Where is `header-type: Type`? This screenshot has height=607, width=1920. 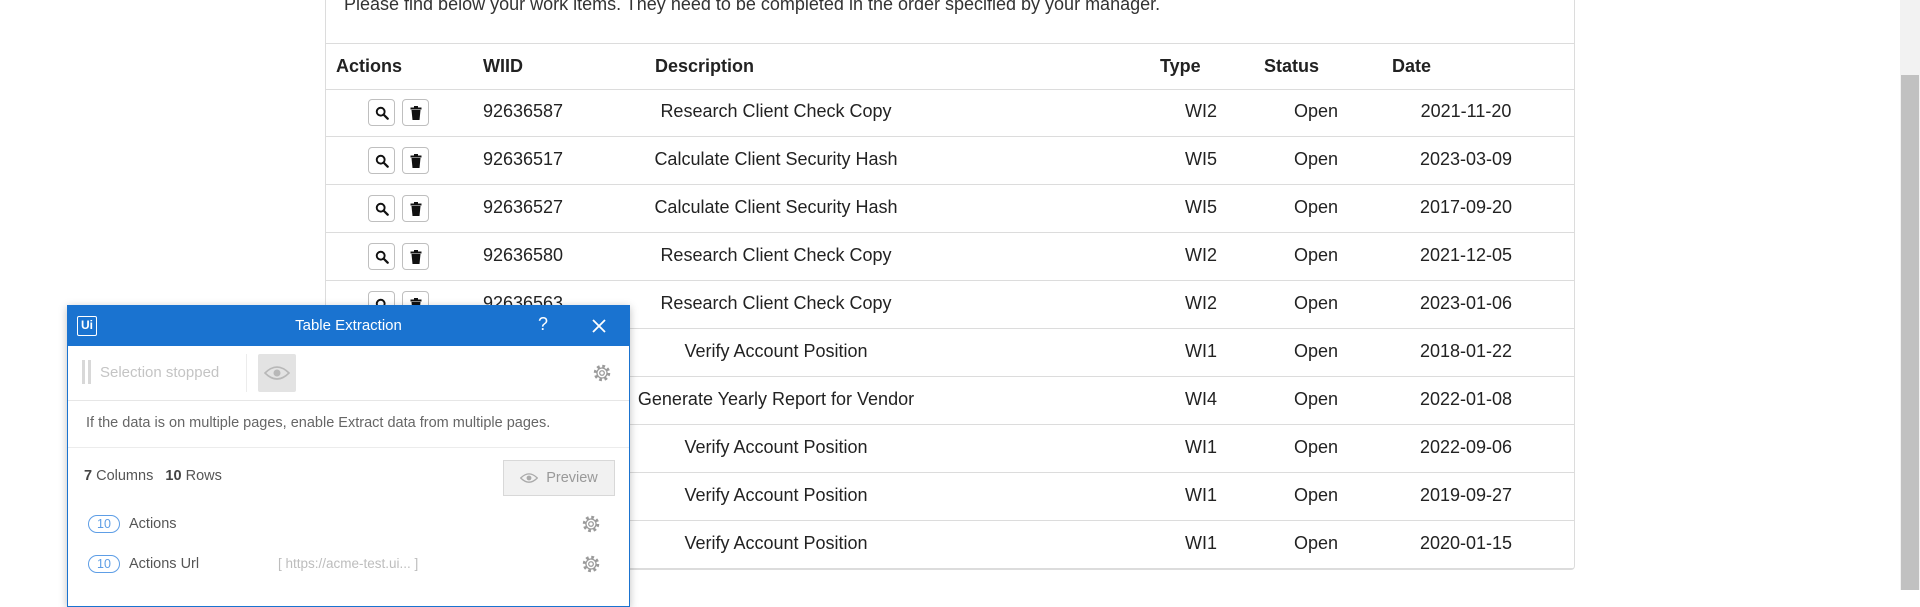
header-type: Type is located at coordinates (1180, 66).